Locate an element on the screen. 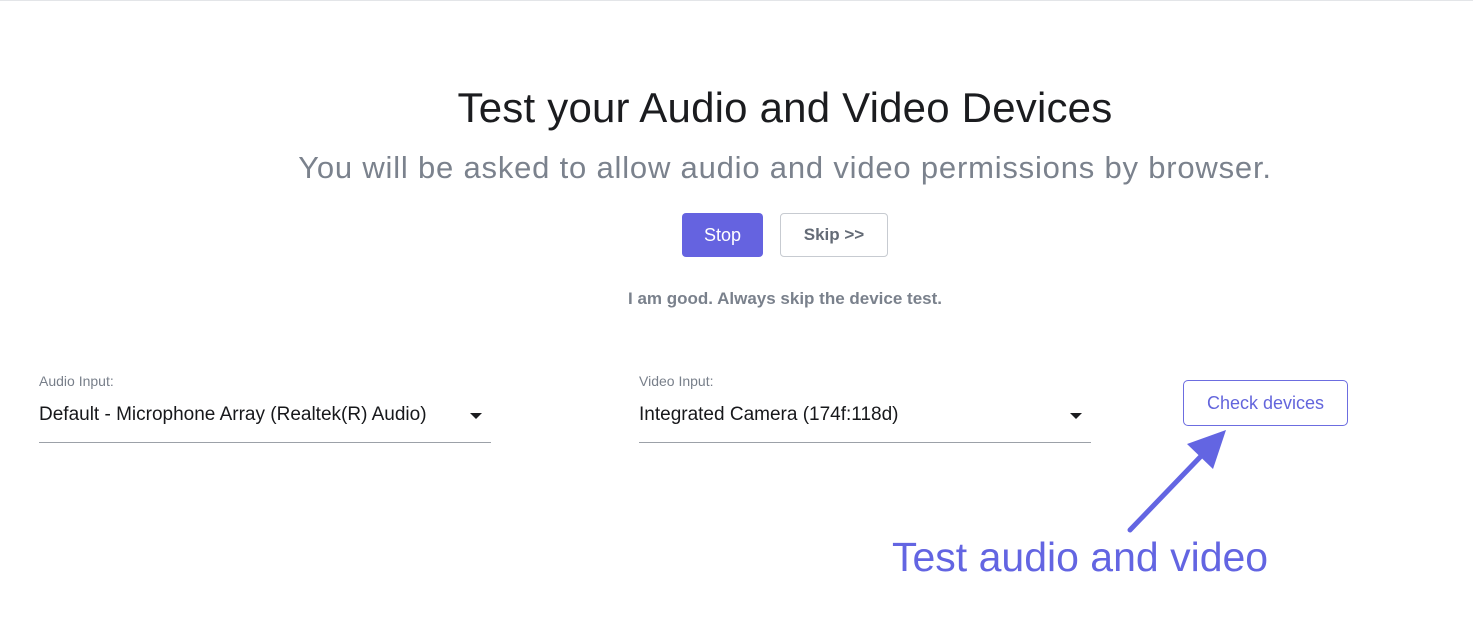 This screenshot has height=637, width=1473. always-skip-link: I am good. Always skip the device test. is located at coordinates (736, 299).